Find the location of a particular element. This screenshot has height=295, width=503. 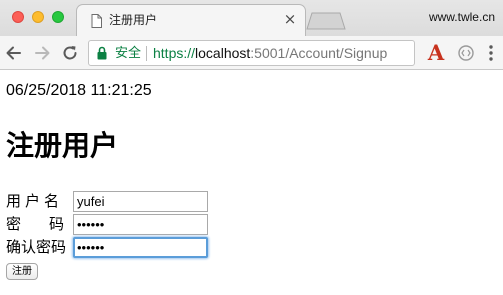

window-minimize-button is located at coordinates (38, 17).